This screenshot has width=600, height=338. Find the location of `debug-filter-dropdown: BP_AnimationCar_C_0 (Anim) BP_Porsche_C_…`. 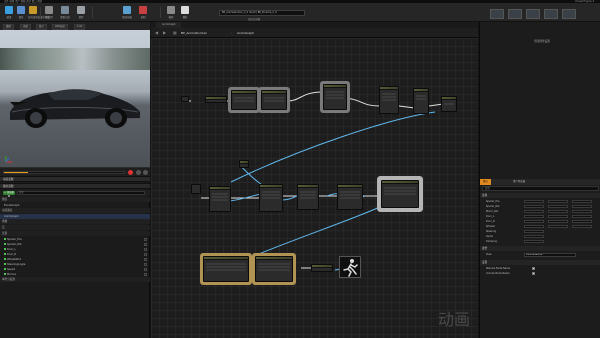

debug-filter-dropdown: BP_AnimationCar_C_0 (Anim) BP_Porsche_C_… is located at coordinates (262, 13).